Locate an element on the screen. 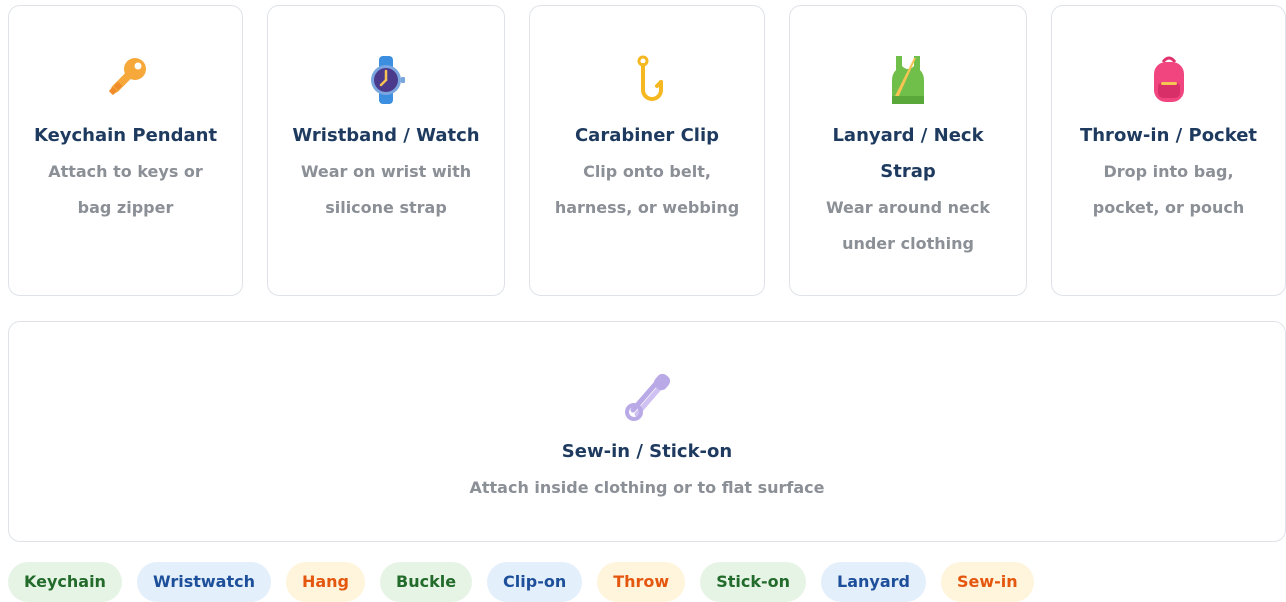 The width and height of the screenshot is (1286, 602). card-desc-line: Wear on wrist with is located at coordinates (386, 171).